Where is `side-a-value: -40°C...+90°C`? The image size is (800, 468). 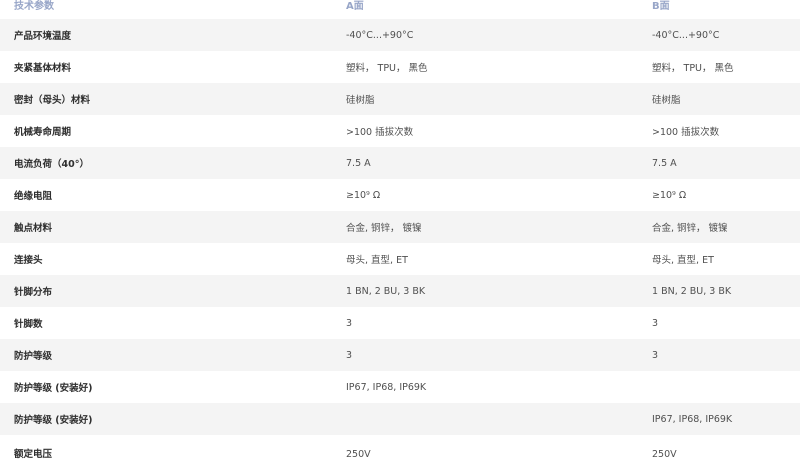
side-a-value: -40°C...+90°C is located at coordinates (485, 35).